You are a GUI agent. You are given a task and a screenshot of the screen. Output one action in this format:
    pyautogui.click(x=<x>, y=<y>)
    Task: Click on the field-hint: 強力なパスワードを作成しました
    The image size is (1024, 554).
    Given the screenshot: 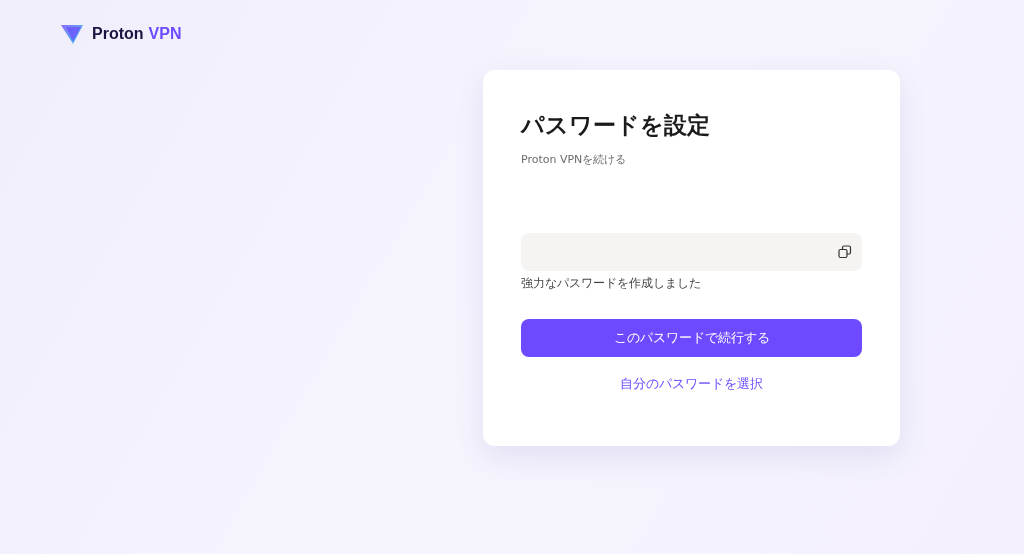 What is the action you would take?
    pyautogui.click(x=611, y=283)
    